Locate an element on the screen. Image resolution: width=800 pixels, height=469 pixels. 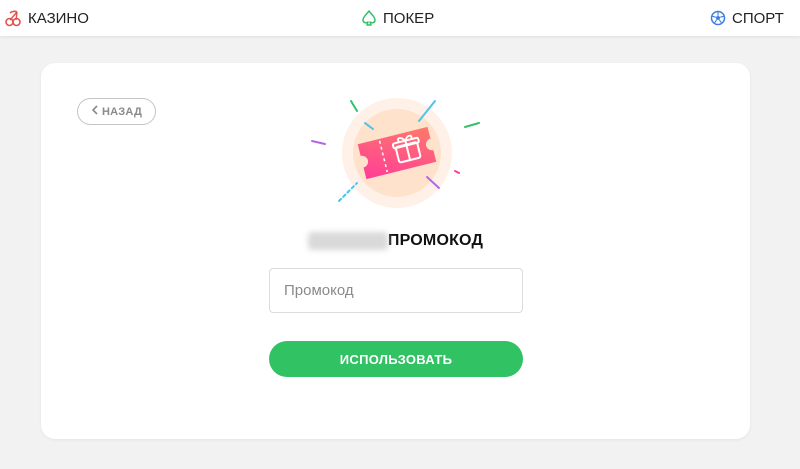
spade-icon is located at coordinates (369, 18).